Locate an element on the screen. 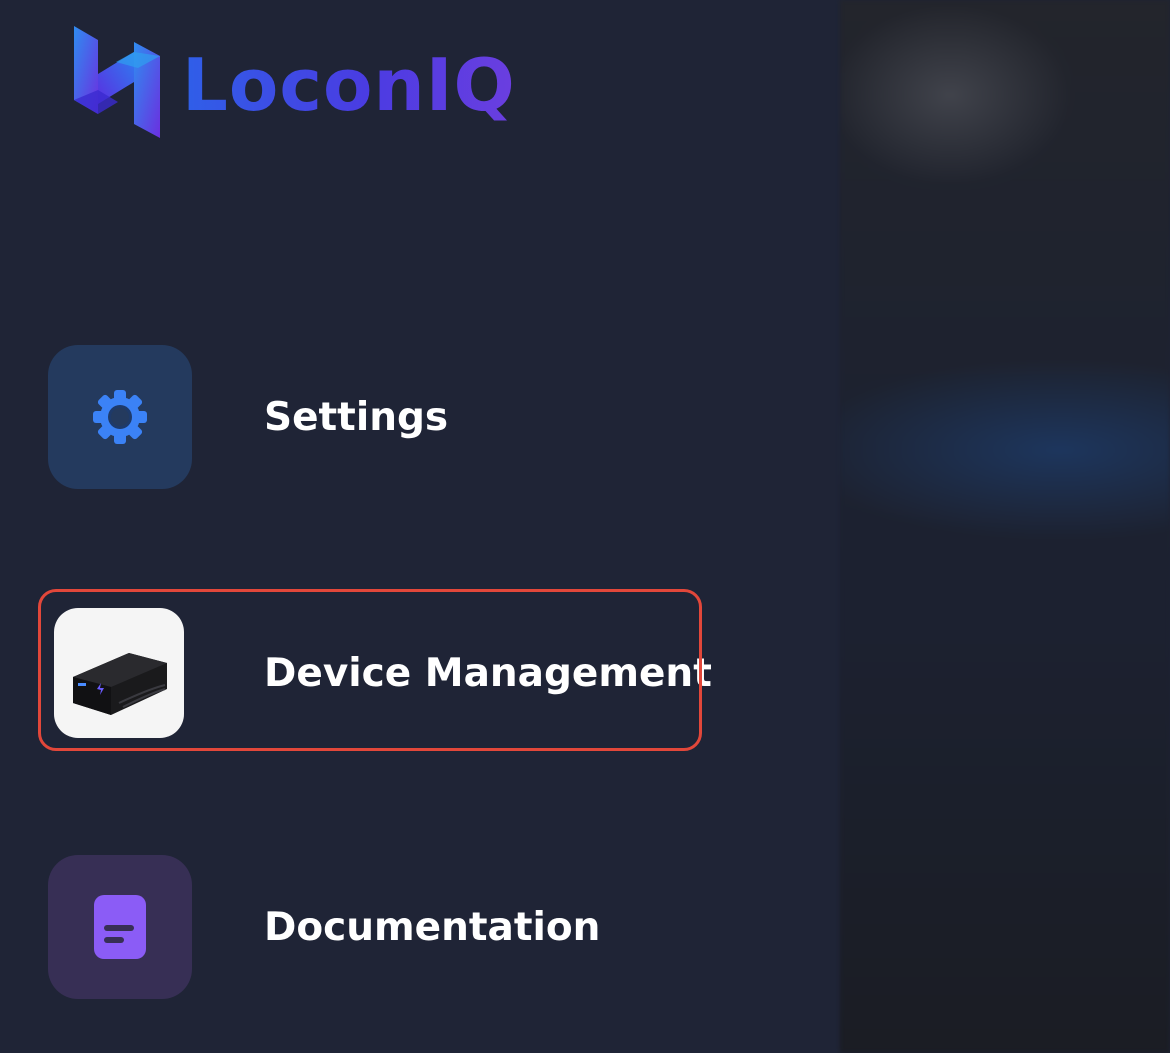  document-icon is located at coordinates (120, 927).